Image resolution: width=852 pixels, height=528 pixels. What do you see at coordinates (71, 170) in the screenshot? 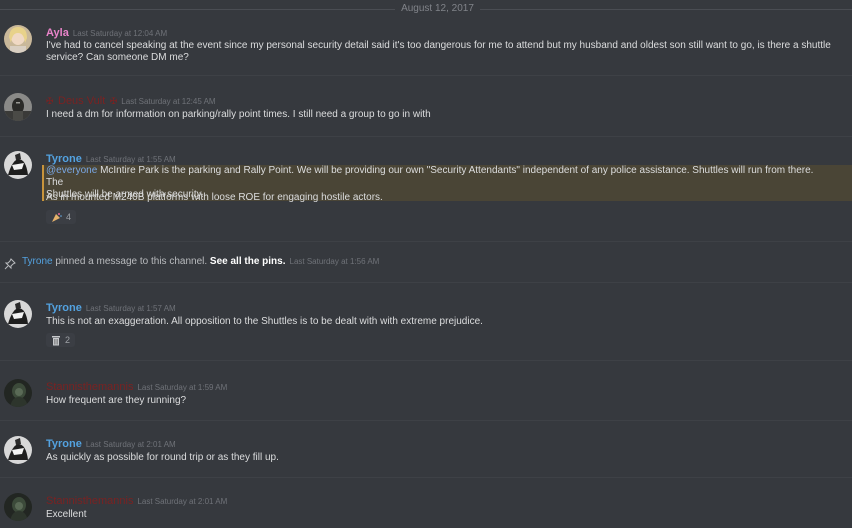
I see `everyone-mention: @everyone` at bounding box center [71, 170].